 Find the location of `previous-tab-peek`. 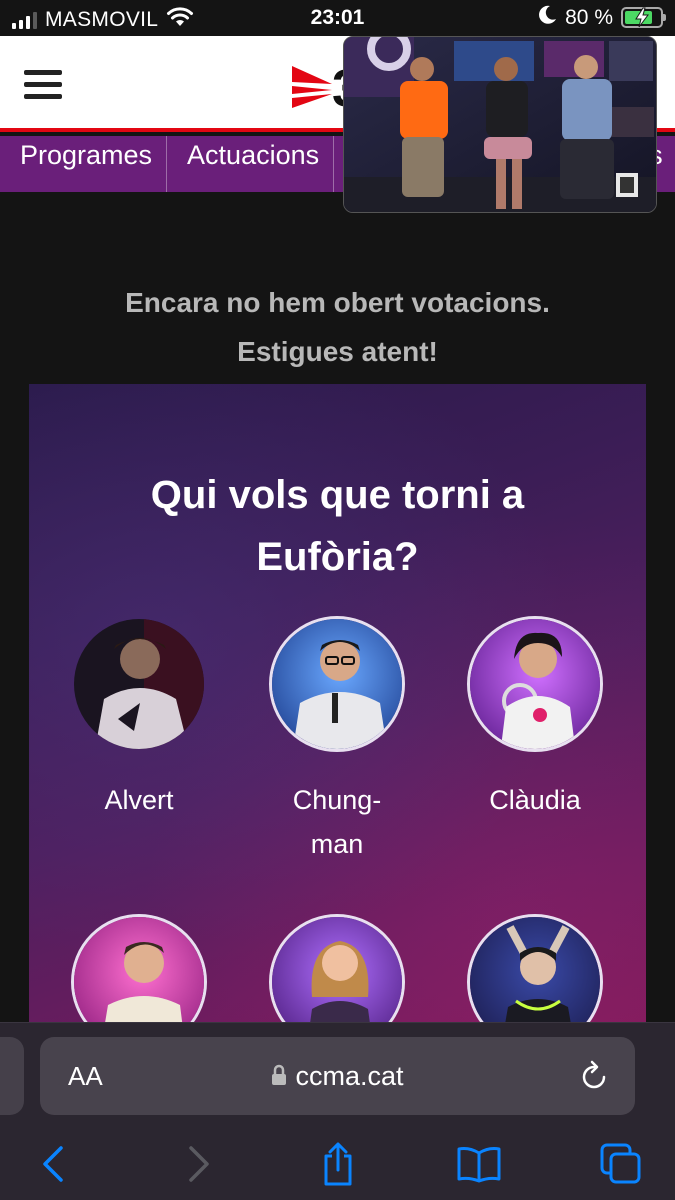

previous-tab-peek is located at coordinates (12, 1076).